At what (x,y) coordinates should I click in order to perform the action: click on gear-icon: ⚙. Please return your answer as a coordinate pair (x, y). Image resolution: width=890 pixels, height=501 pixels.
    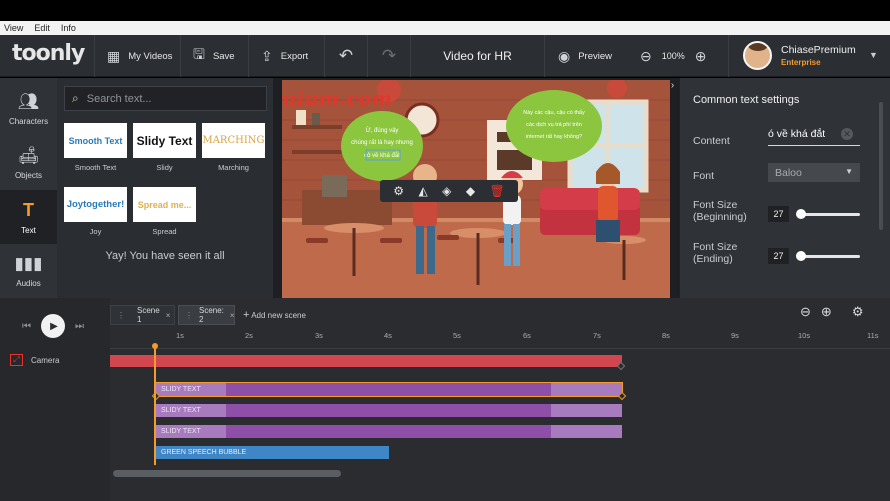
    Looking at the image, I should click on (858, 312).